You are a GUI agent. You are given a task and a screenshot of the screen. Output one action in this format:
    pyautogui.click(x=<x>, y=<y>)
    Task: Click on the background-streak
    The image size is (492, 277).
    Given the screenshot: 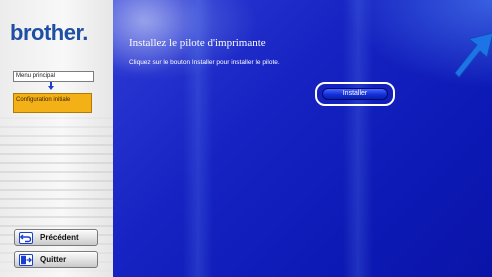 What is the action you would take?
    pyautogui.click(x=358, y=138)
    